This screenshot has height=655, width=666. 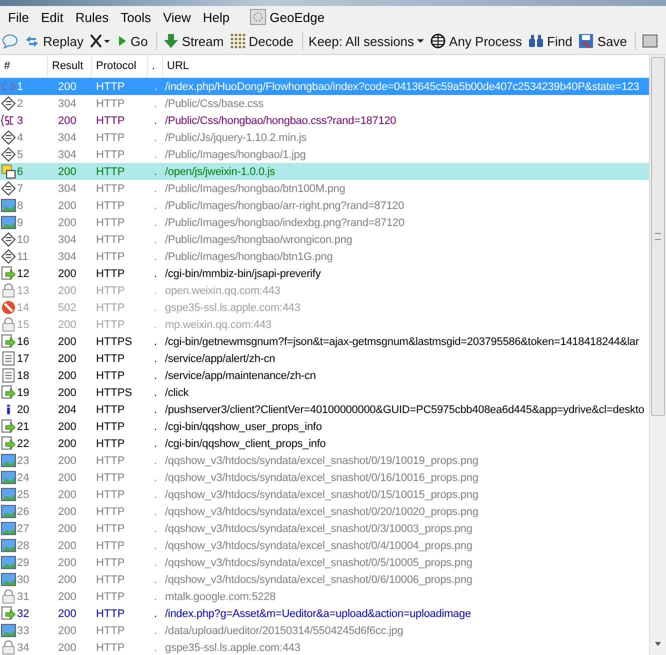 What do you see at coordinates (194, 41) in the screenshot?
I see `toolbar-button: Stream` at bounding box center [194, 41].